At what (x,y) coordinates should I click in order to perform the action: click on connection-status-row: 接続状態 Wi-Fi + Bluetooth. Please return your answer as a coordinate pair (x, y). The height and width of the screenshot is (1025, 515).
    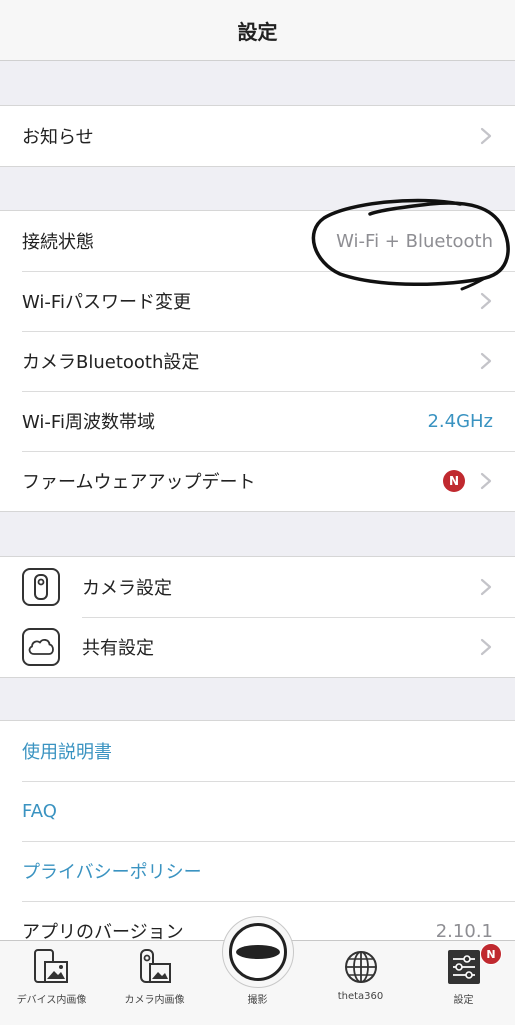
    Looking at the image, I should click on (257, 241).